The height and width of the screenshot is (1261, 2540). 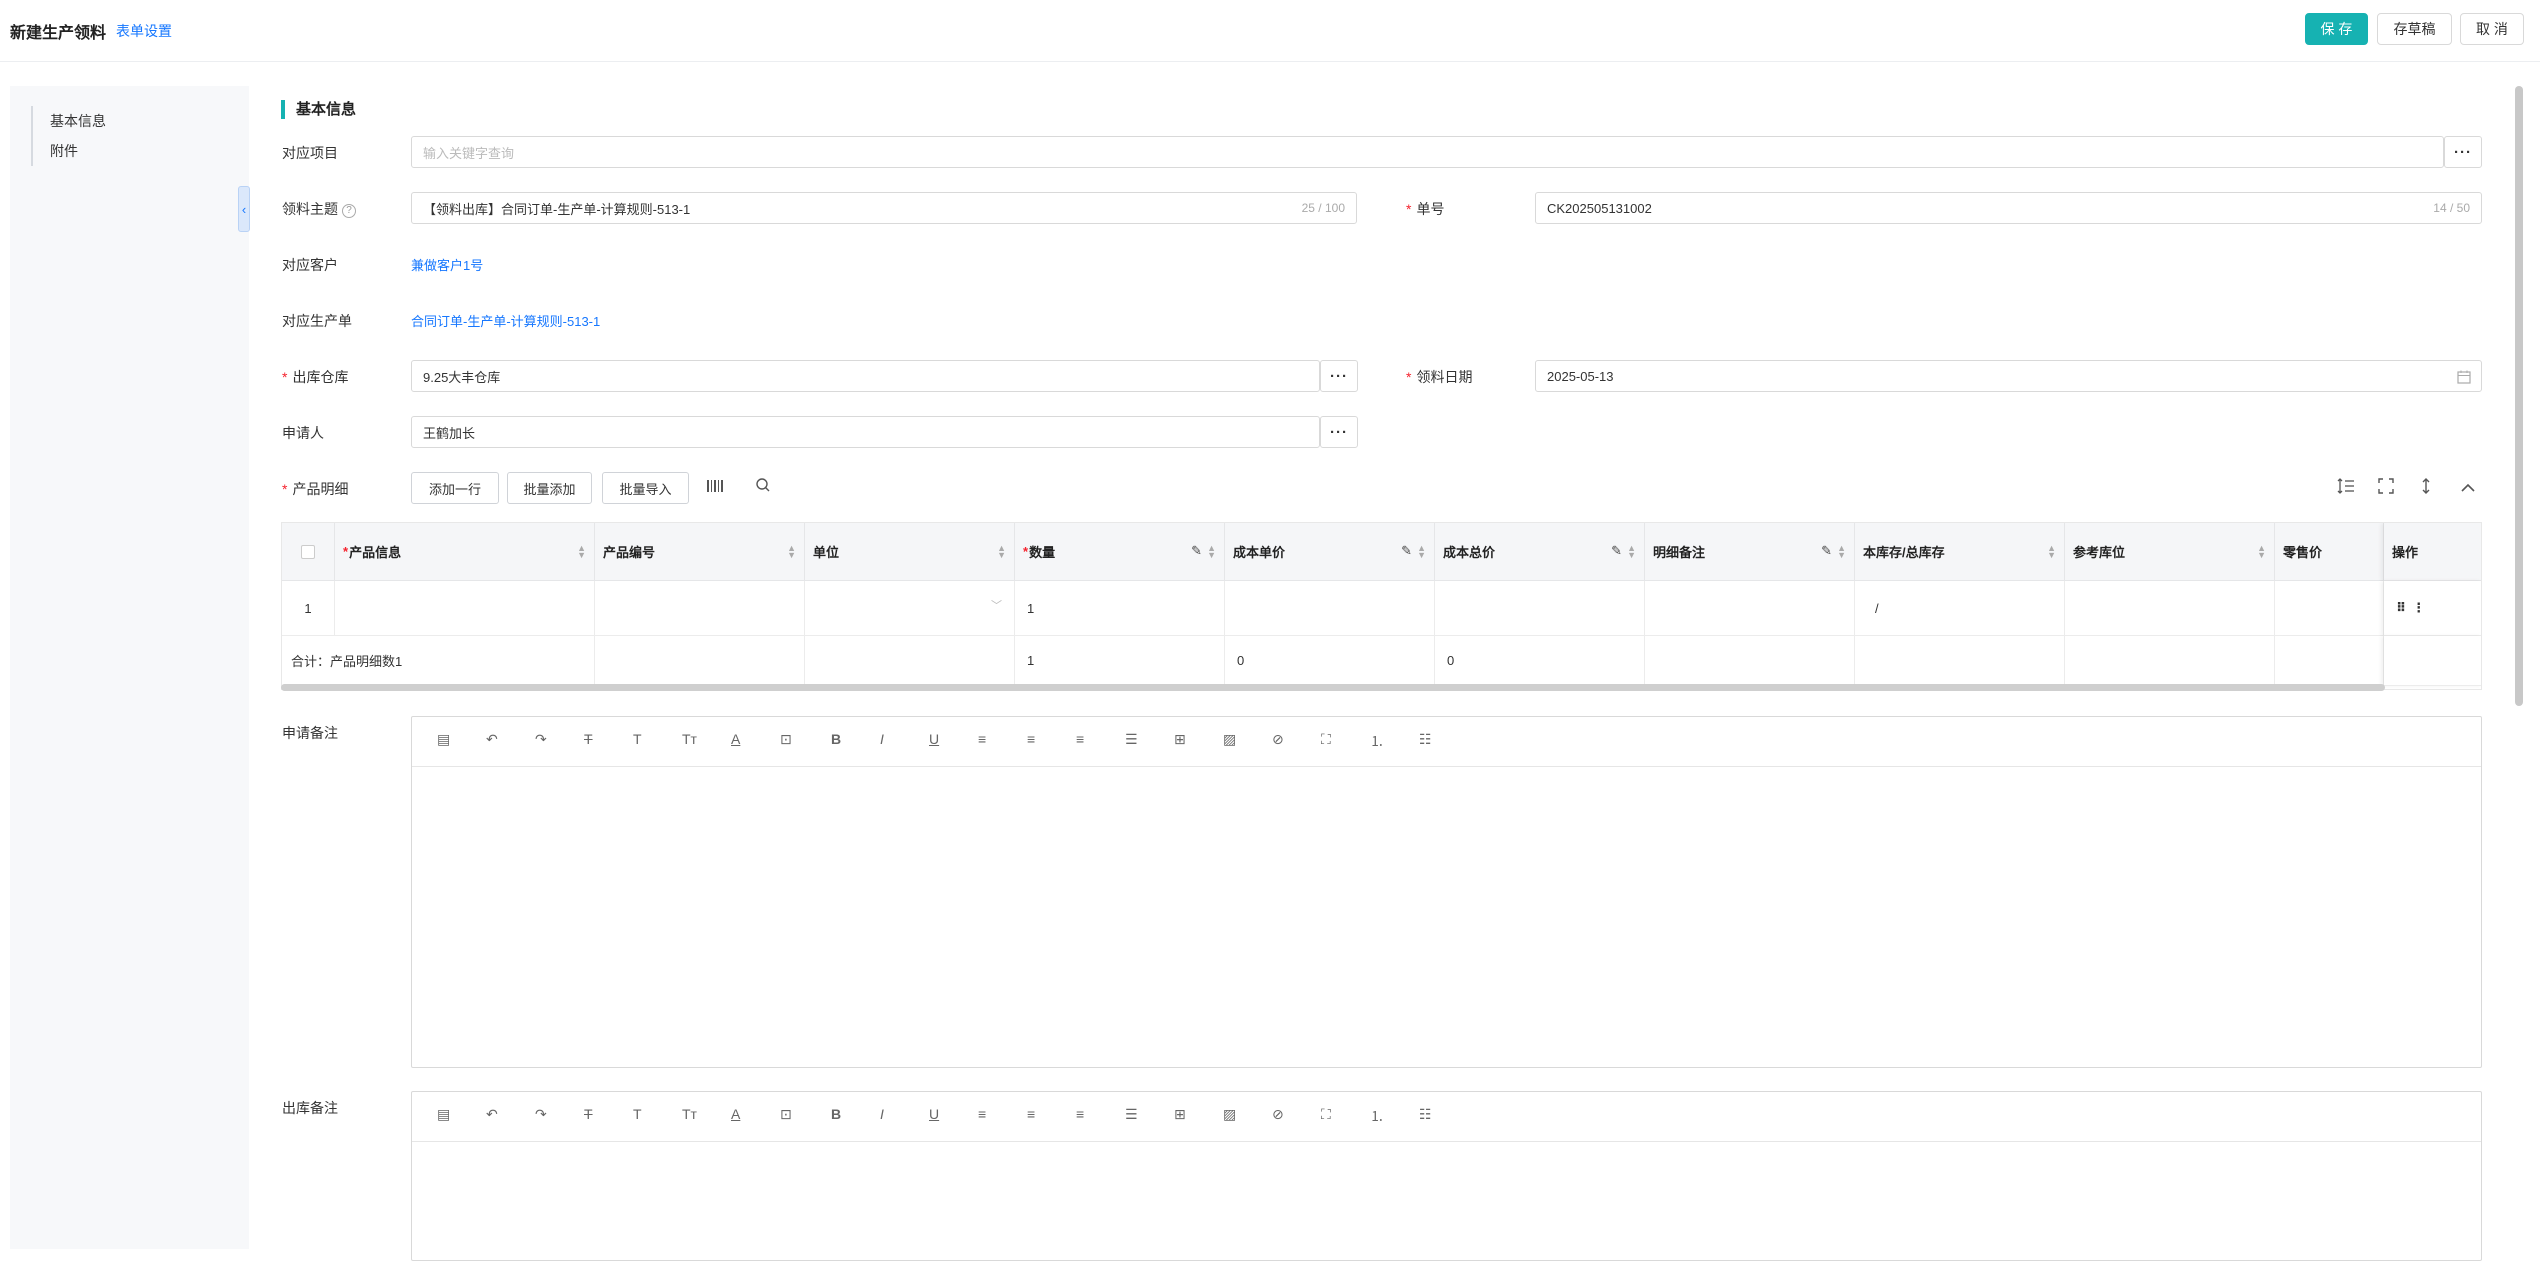 What do you see at coordinates (2401, 608) in the screenshot?
I see `drag-handle-icon: ⠿` at bounding box center [2401, 608].